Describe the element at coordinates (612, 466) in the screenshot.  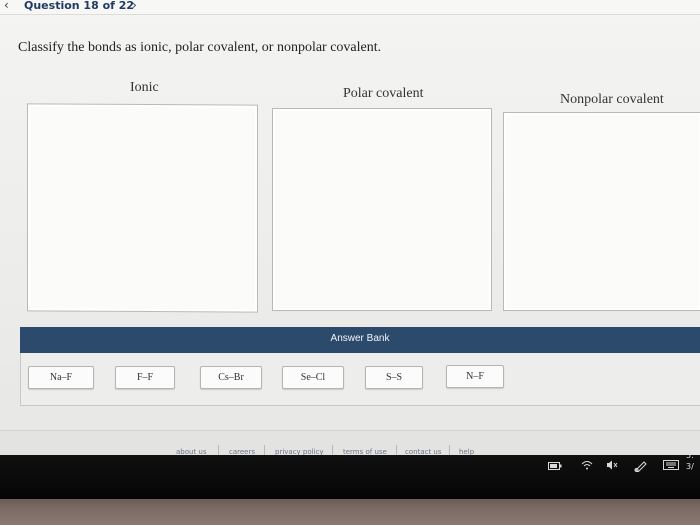
I see `volume-icon` at that location.